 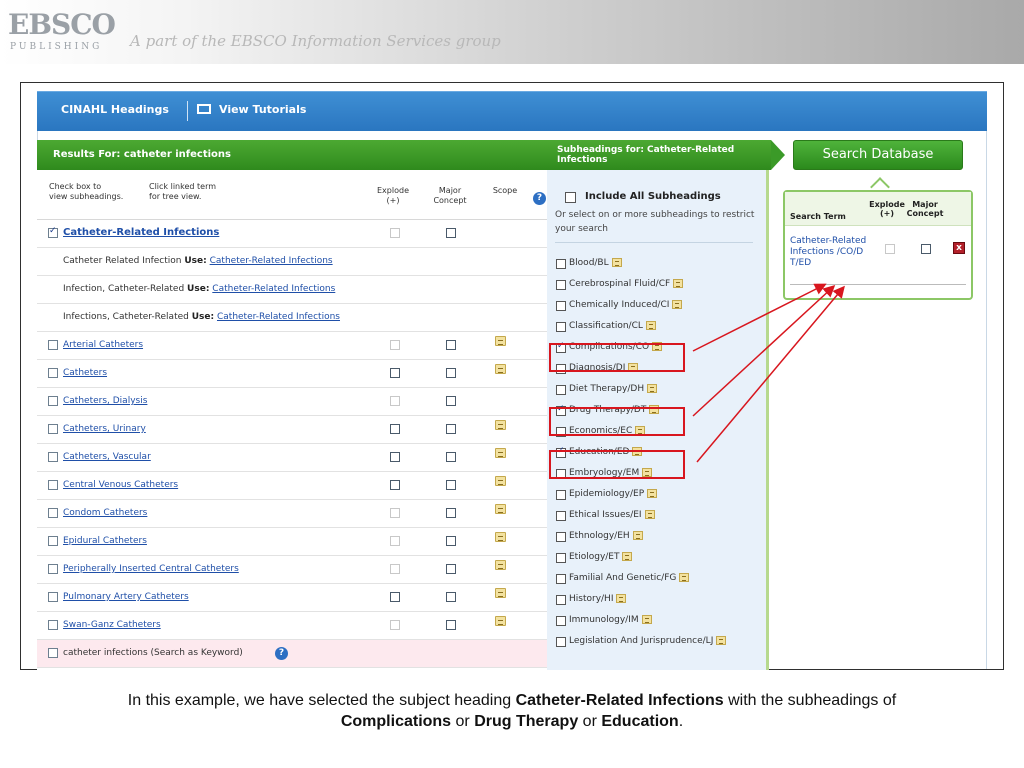 What do you see at coordinates (85, 373) in the screenshot?
I see `term-link: Catheters` at bounding box center [85, 373].